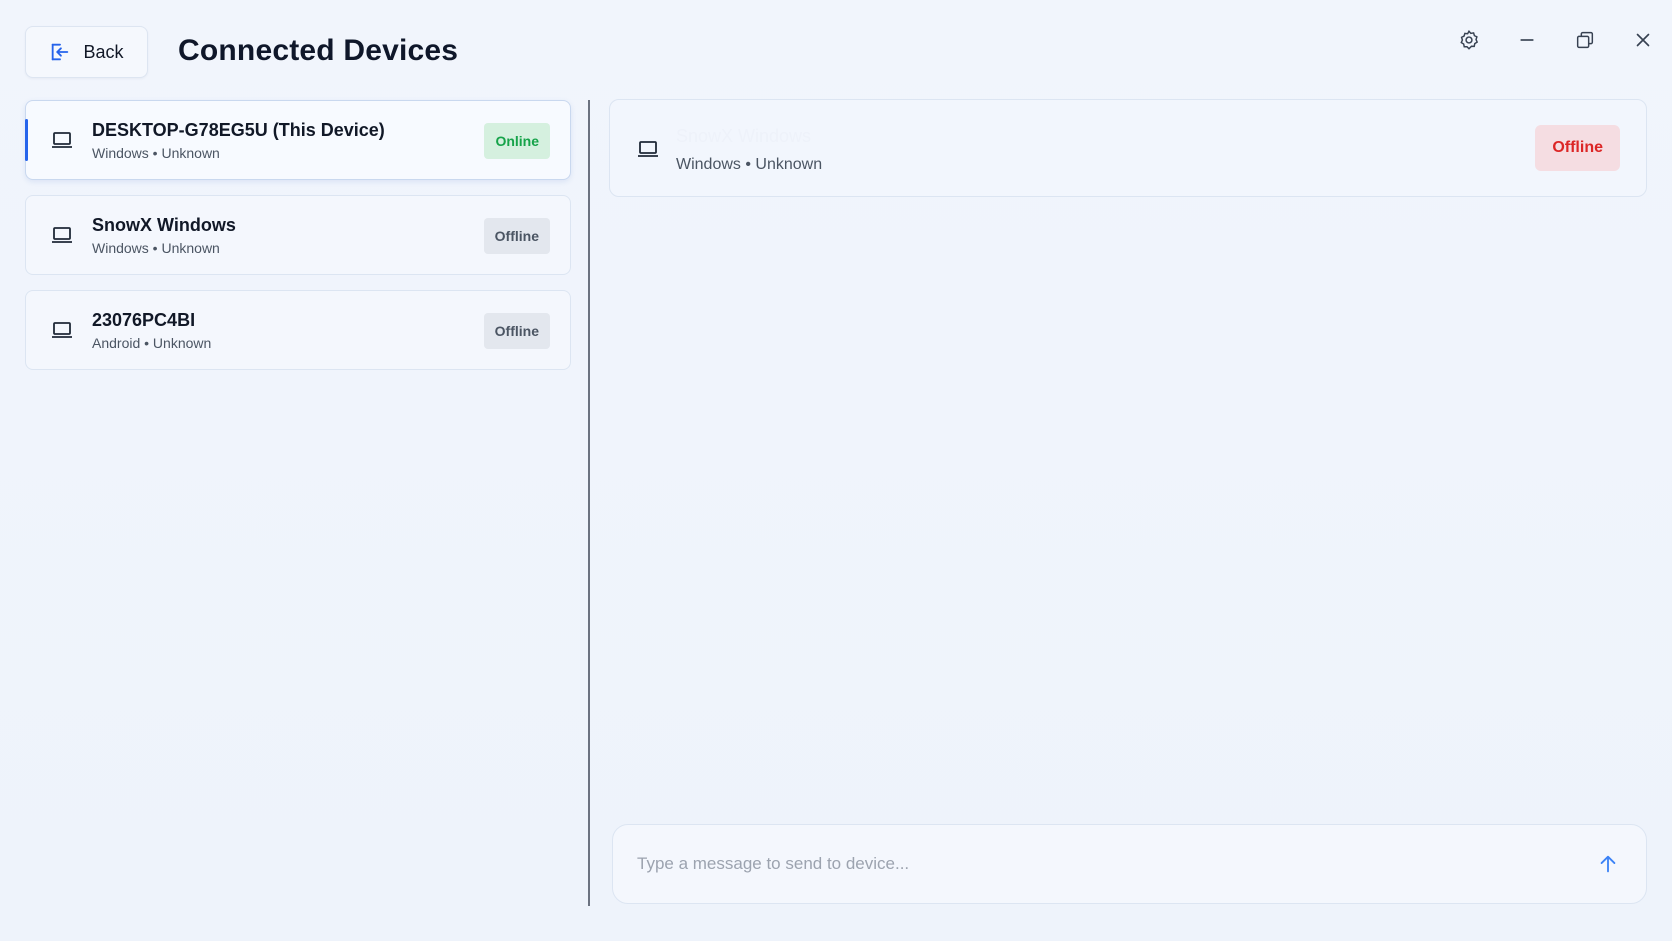 The width and height of the screenshot is (1672, 941). I want to click on arrow-up-icon, so click(1608, 864).